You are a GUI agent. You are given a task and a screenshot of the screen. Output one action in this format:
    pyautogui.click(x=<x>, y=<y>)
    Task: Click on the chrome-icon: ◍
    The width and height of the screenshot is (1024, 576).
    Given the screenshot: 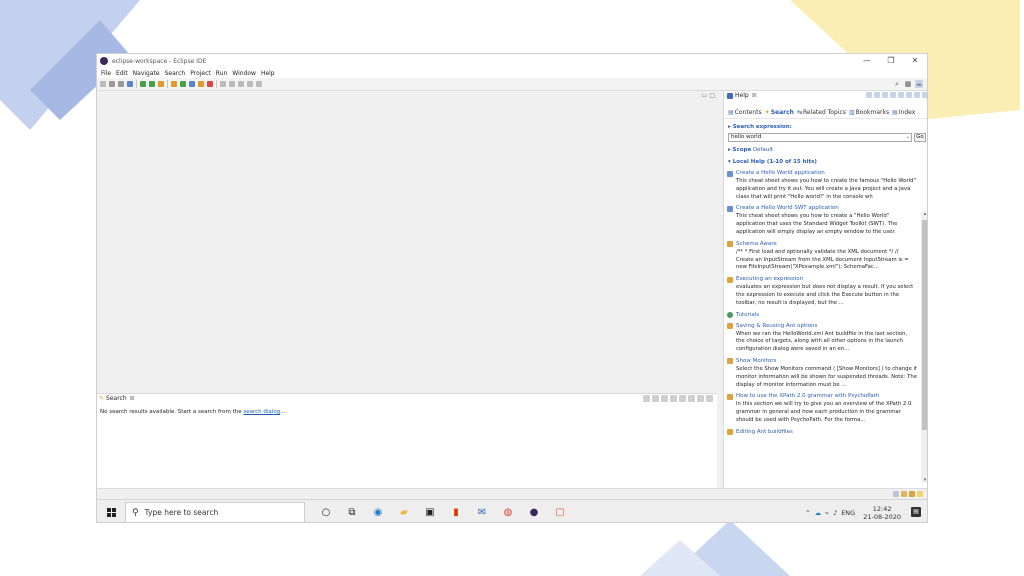 What is the action you would take?
    pyautogui.click(x=508, y=511)
    